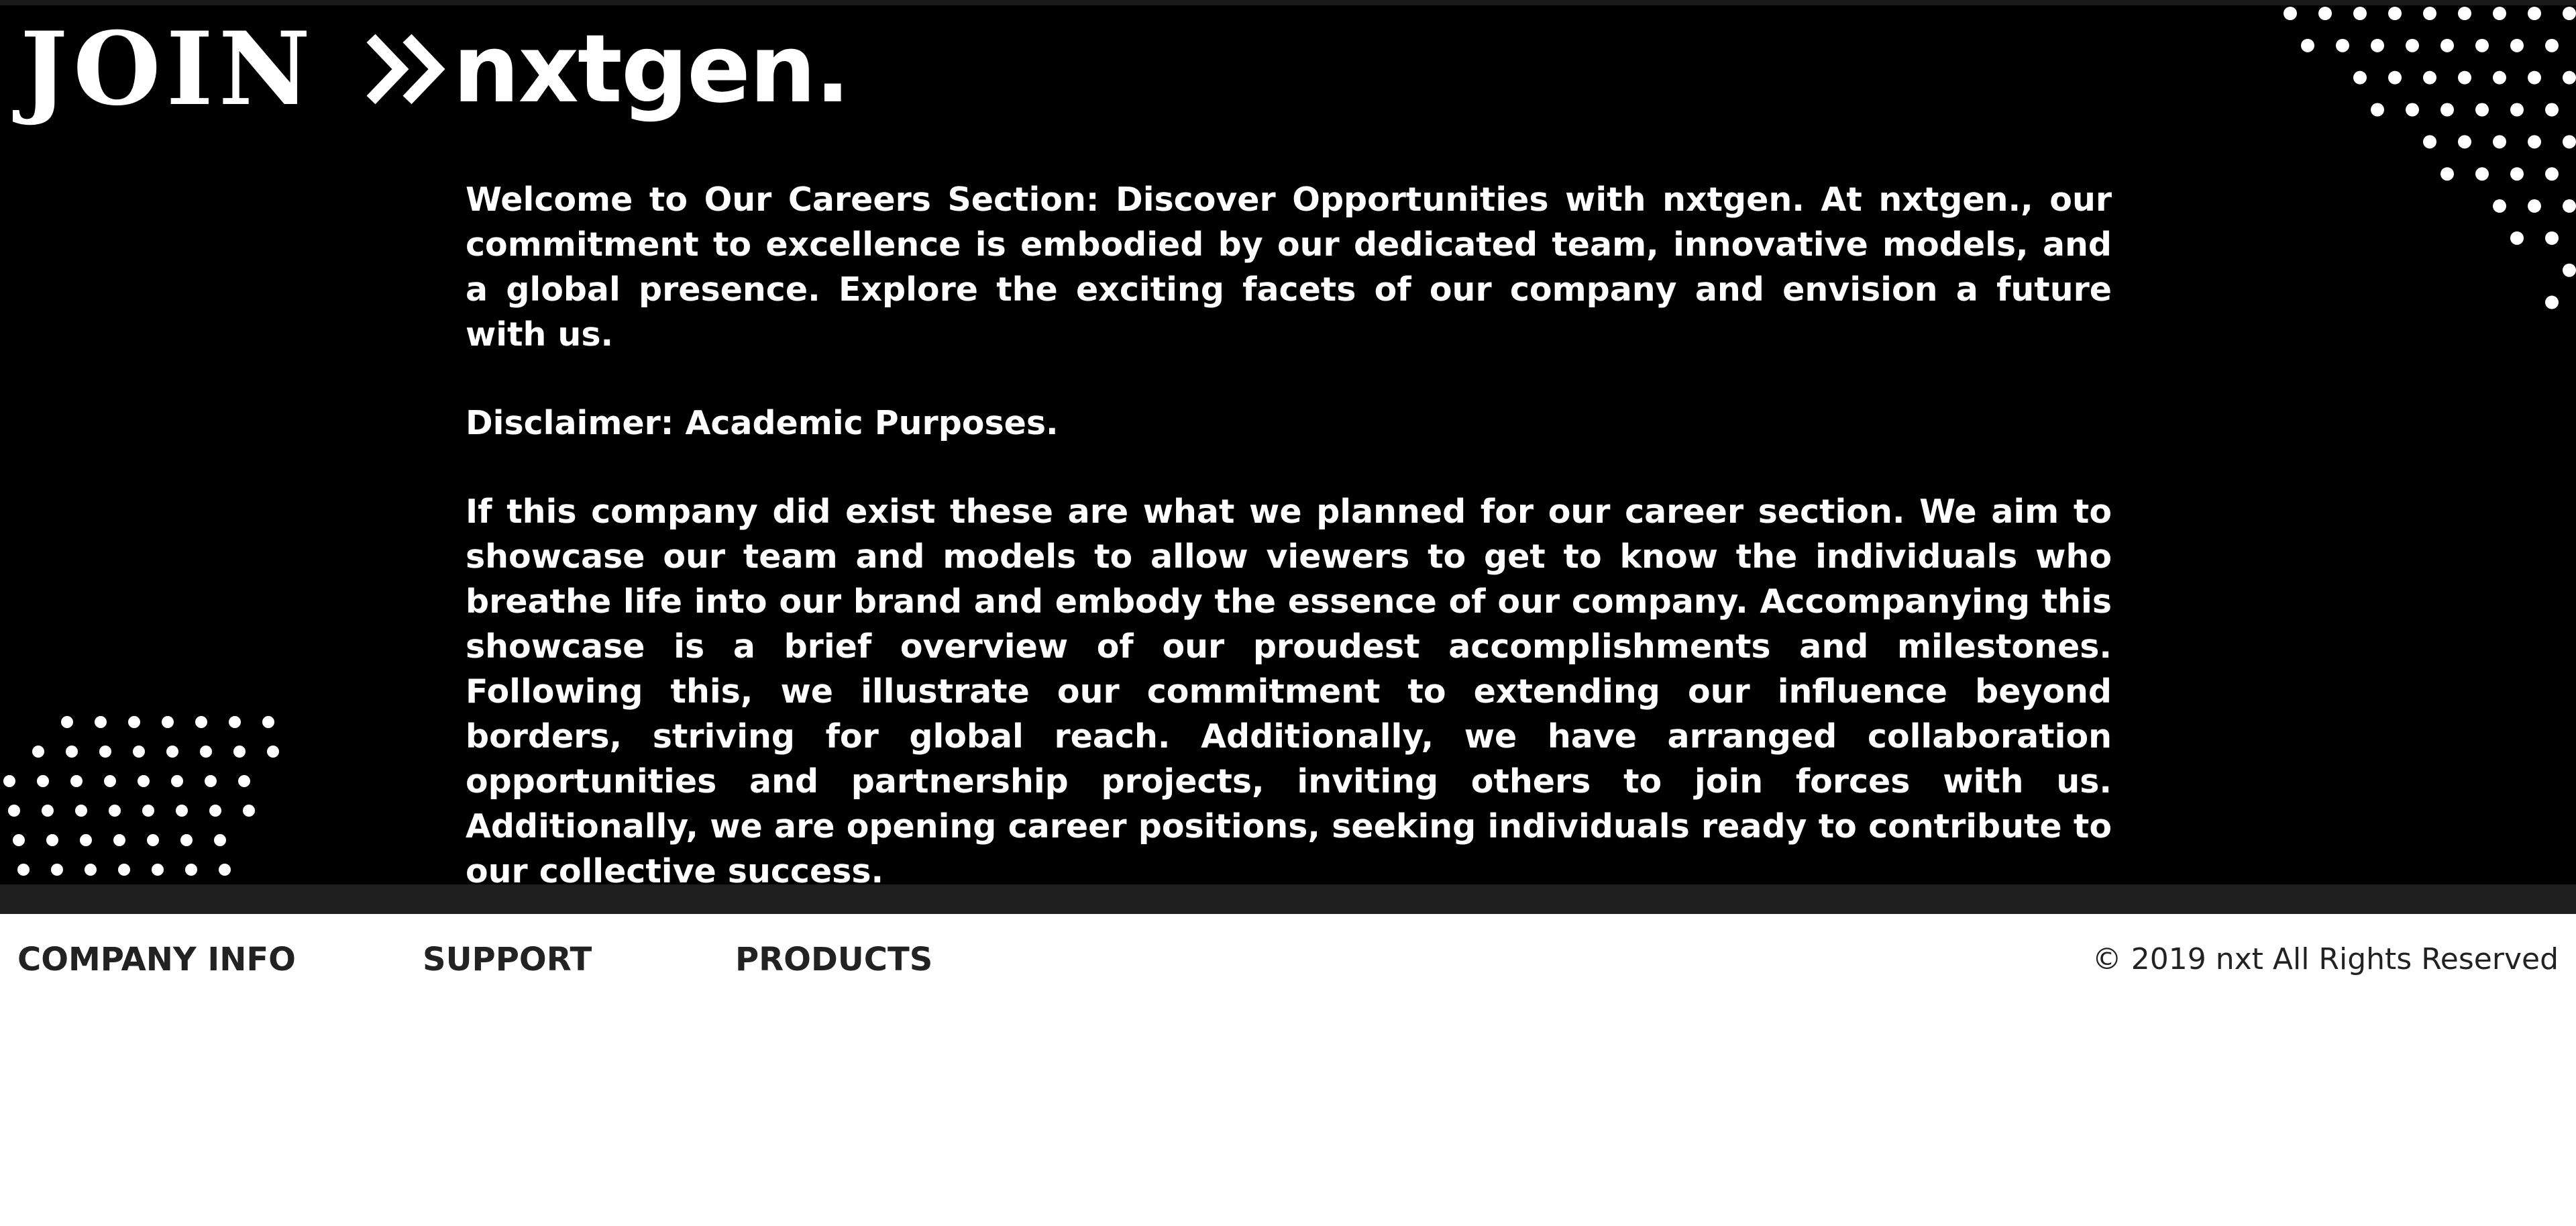  What do you see at coordinates (833, 959) in the screenshot?
I see `footer-link-products: PRODUCTS` at bounding box center [833, 959].